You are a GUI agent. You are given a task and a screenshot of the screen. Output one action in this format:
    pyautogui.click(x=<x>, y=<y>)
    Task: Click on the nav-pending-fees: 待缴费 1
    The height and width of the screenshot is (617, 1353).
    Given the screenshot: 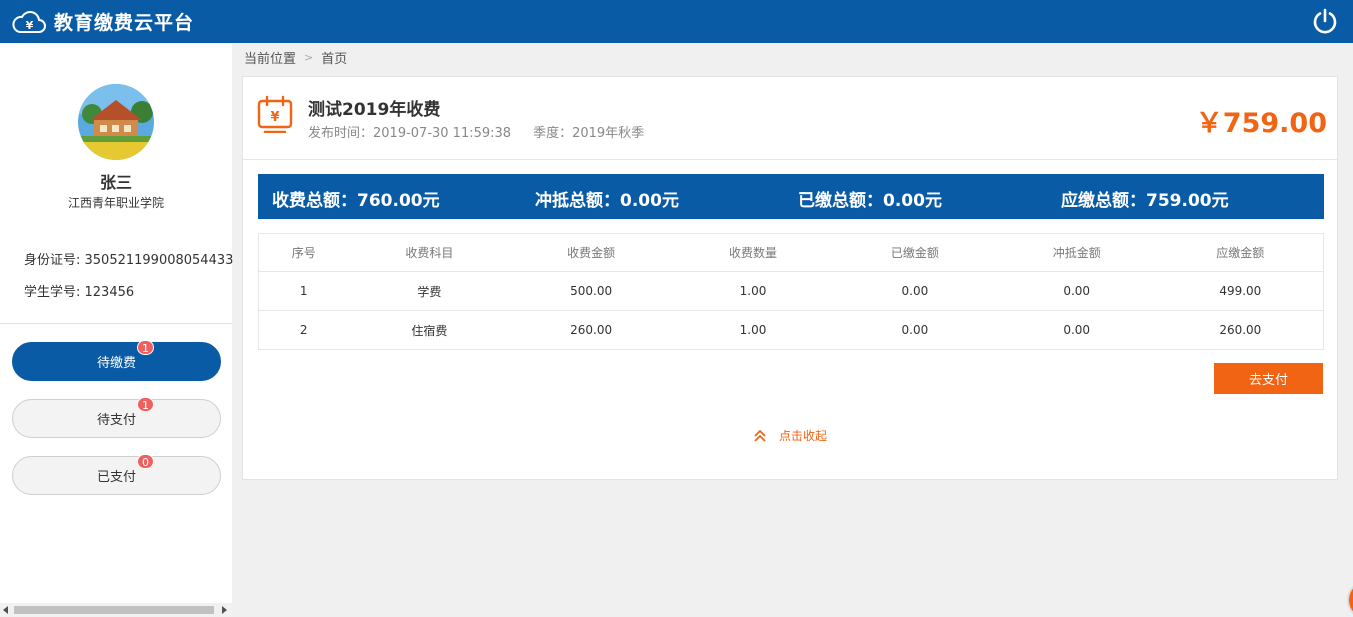 What is the action you would take?
    pyautogui.click(x=116, y=360)
    